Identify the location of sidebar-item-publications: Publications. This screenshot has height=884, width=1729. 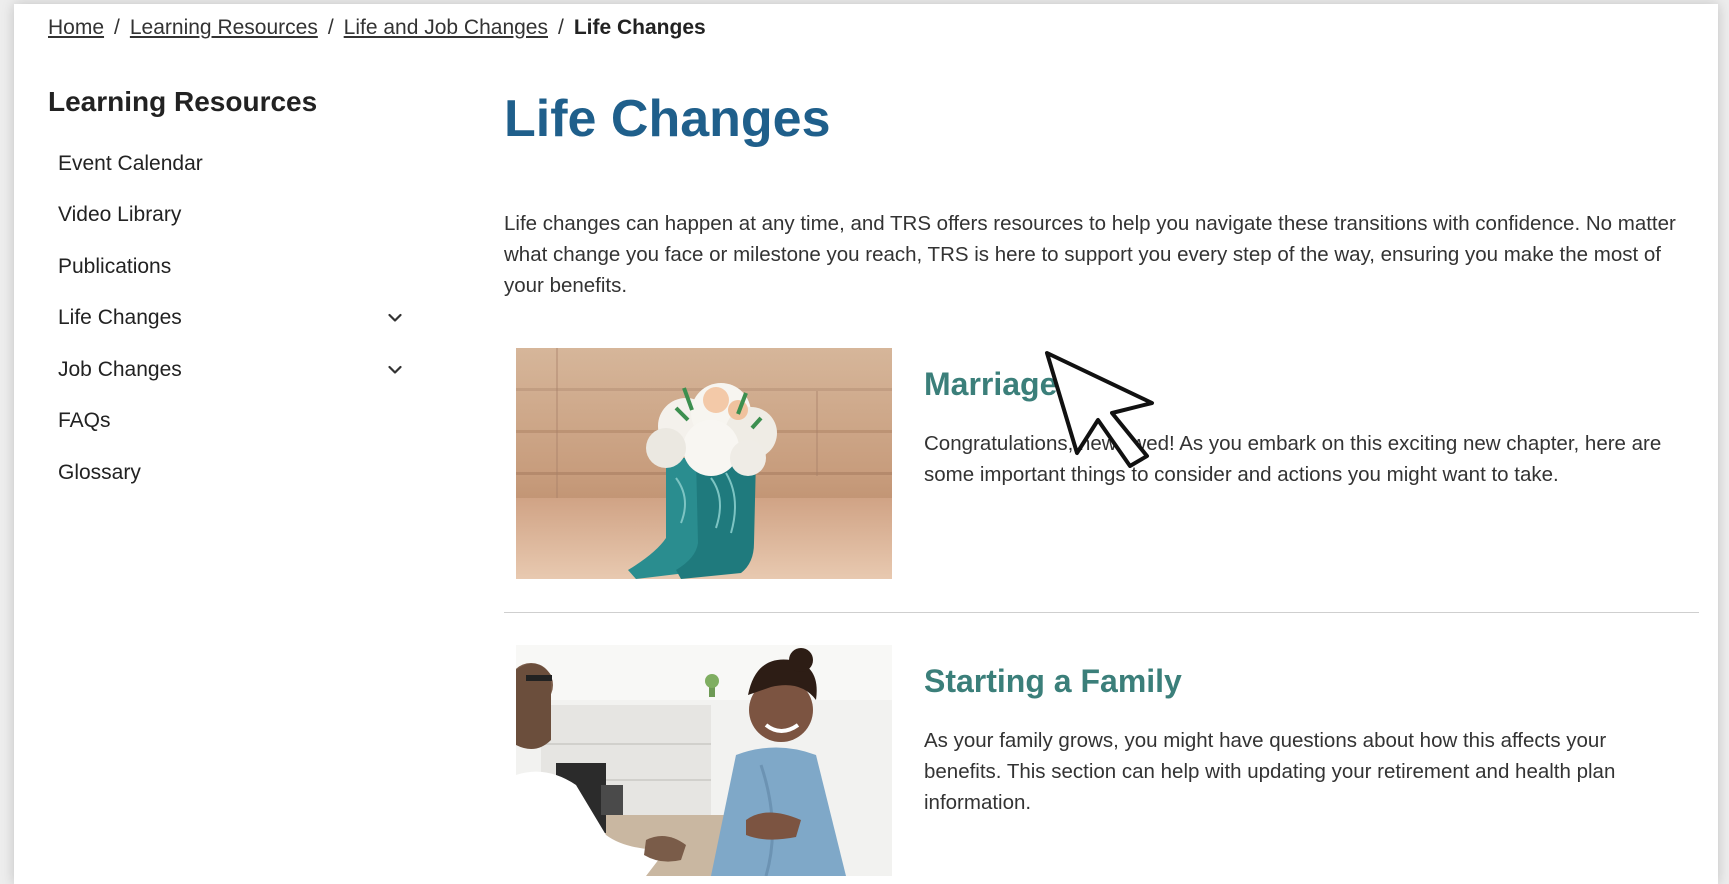
(238, 267).